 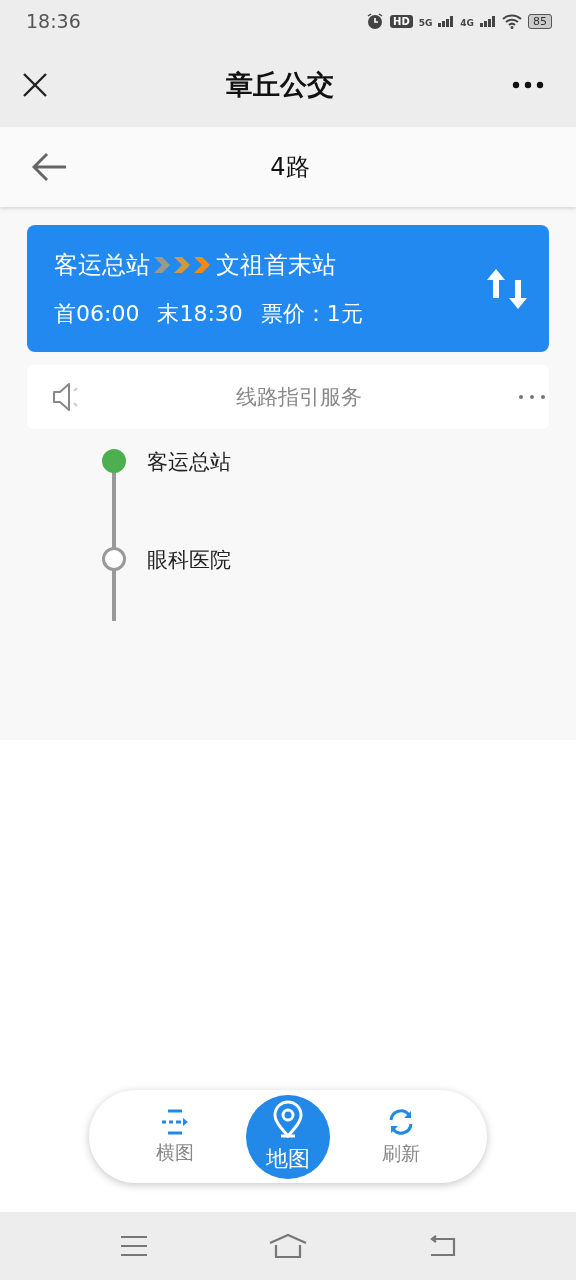 What do you see at coordinates (375, 21) in the screenshot?
I see `alarm-icon` at bounding box center [375, 21].